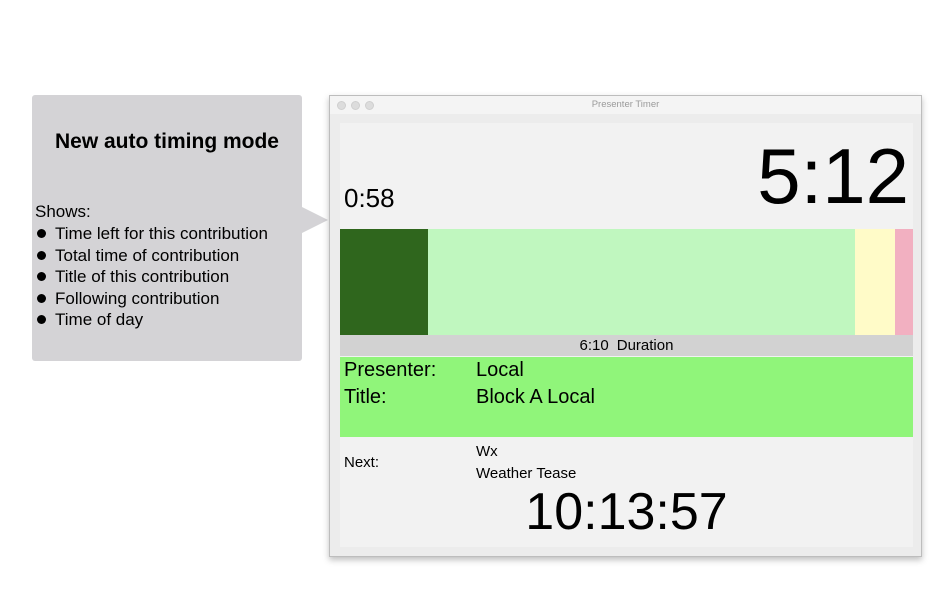 The height and width of the screenshot is (594, 950). What do you see at coordinates (500, 370) in the screenshot?
I see `presenter-value: Local` at bounding box center [500, 370].